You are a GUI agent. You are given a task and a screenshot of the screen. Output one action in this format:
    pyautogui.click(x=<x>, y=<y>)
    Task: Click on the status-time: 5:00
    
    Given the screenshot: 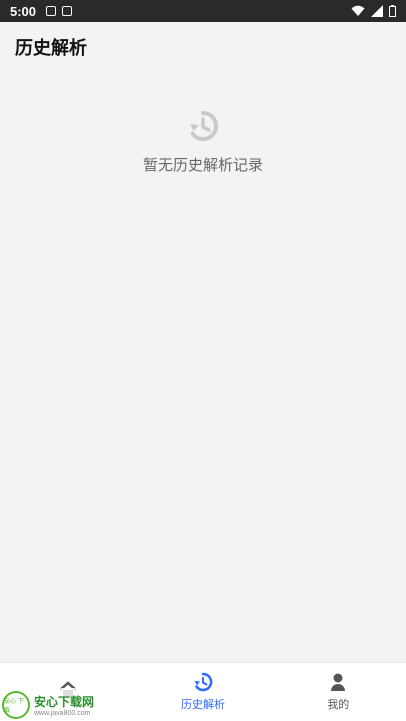 What is the action you would take?
    pyautogui.click(x=23, y=11)
    